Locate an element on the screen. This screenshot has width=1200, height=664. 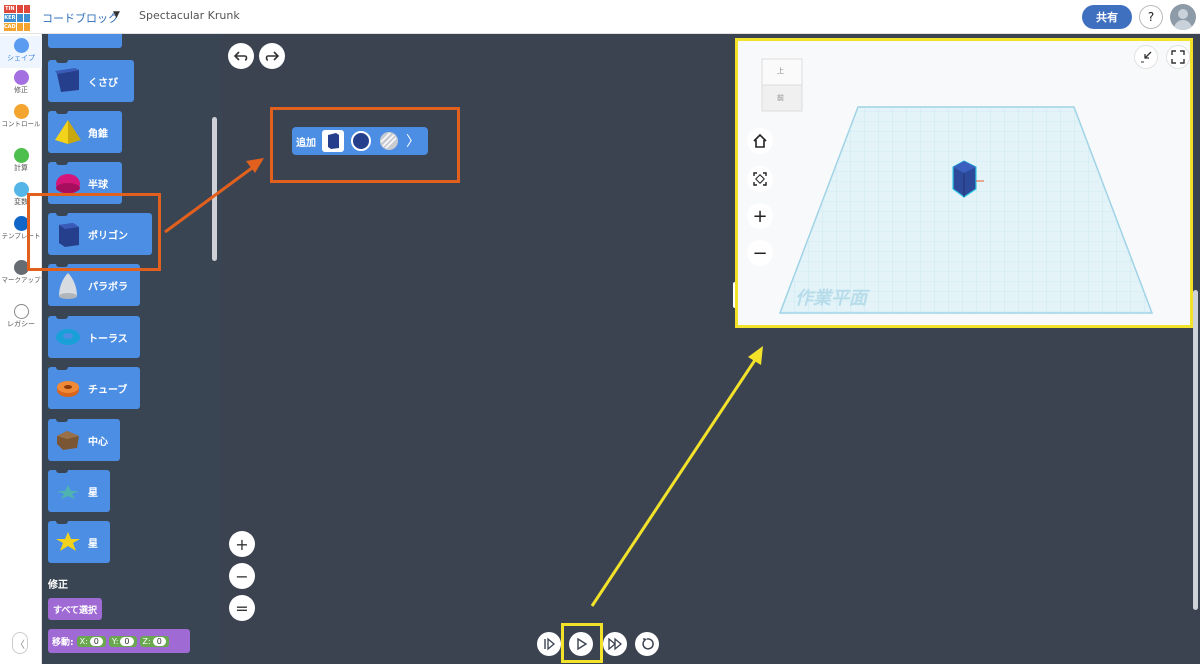
shape-block-label: パラボラ is located at coordinates (108, 287).